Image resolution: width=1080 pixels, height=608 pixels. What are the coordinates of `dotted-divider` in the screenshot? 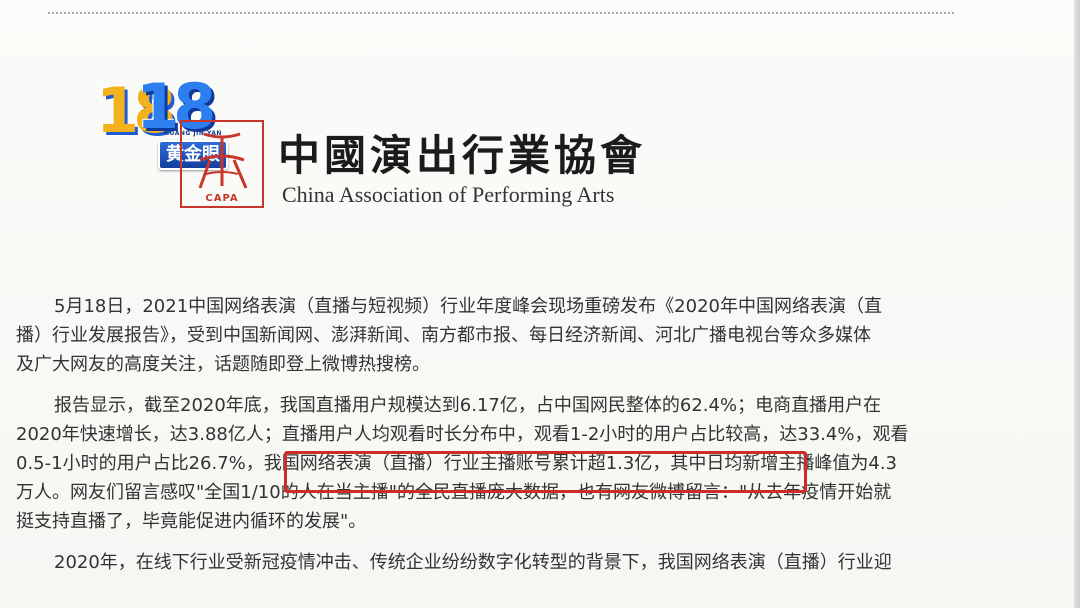 It's located at (501, 13).